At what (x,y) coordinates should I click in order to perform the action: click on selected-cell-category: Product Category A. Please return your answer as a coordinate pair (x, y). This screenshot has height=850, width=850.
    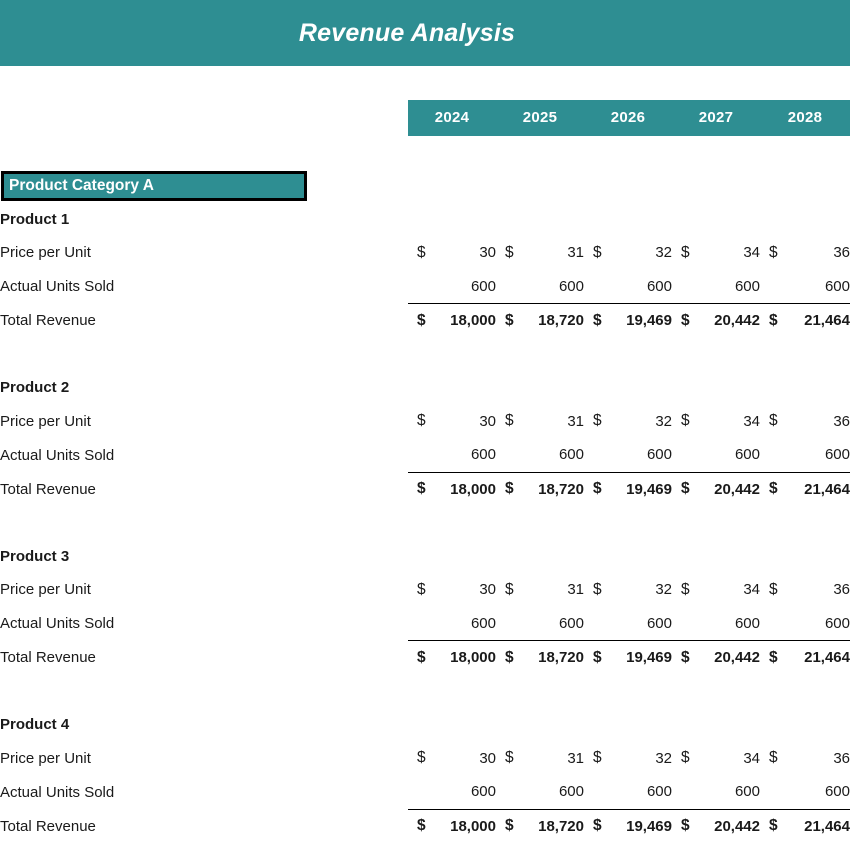
    Looking at the image, I should click on (204, 186).